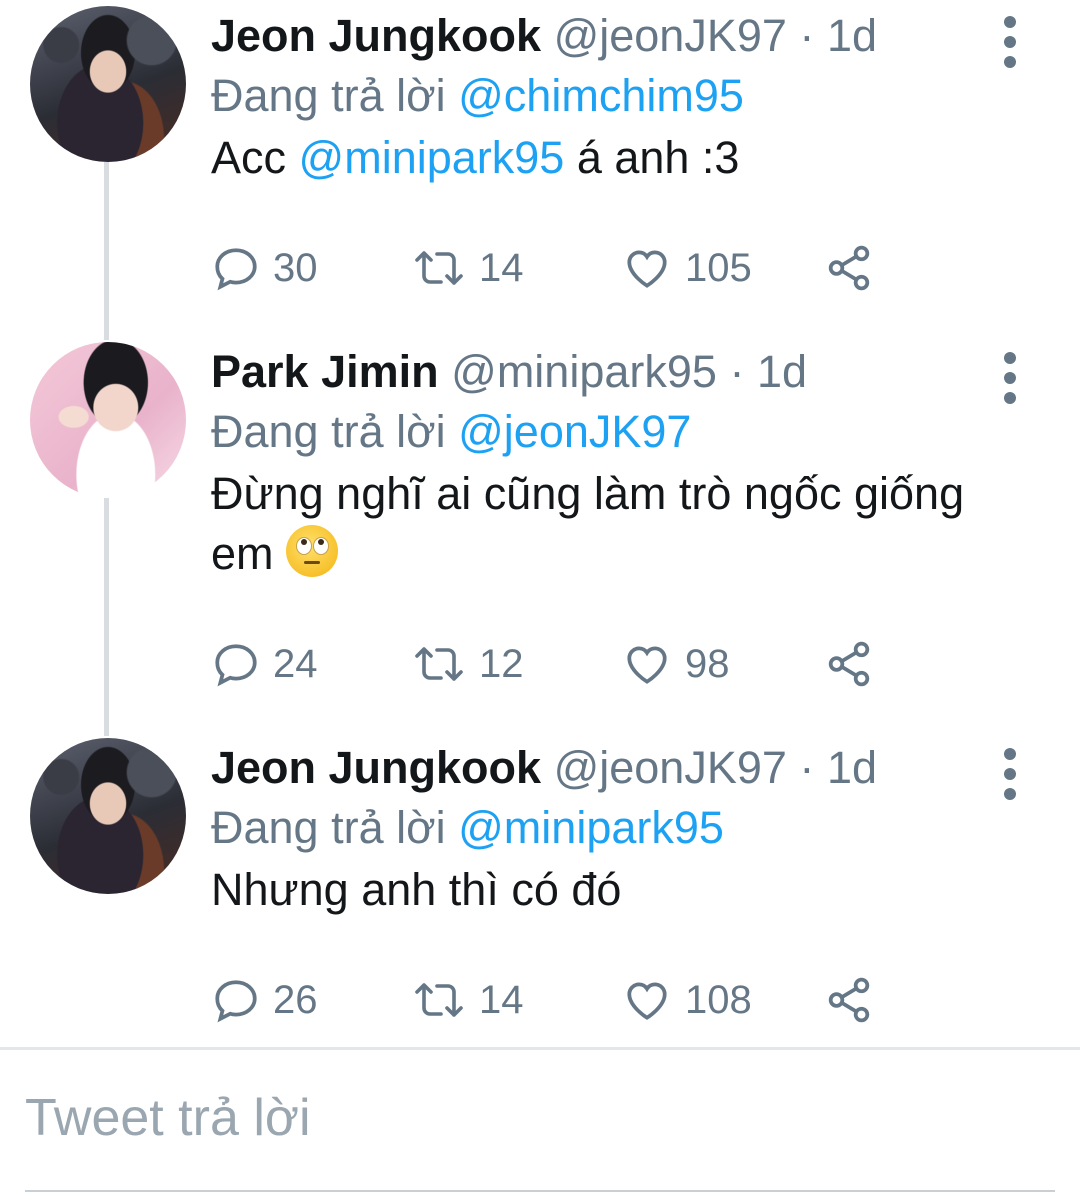 The image size is (1080, 1200). What do you see at coordinates (551, 1000) in the screenshot?
I see `tweet-actions: 26 14 108` at bounding box center [551, 1000].